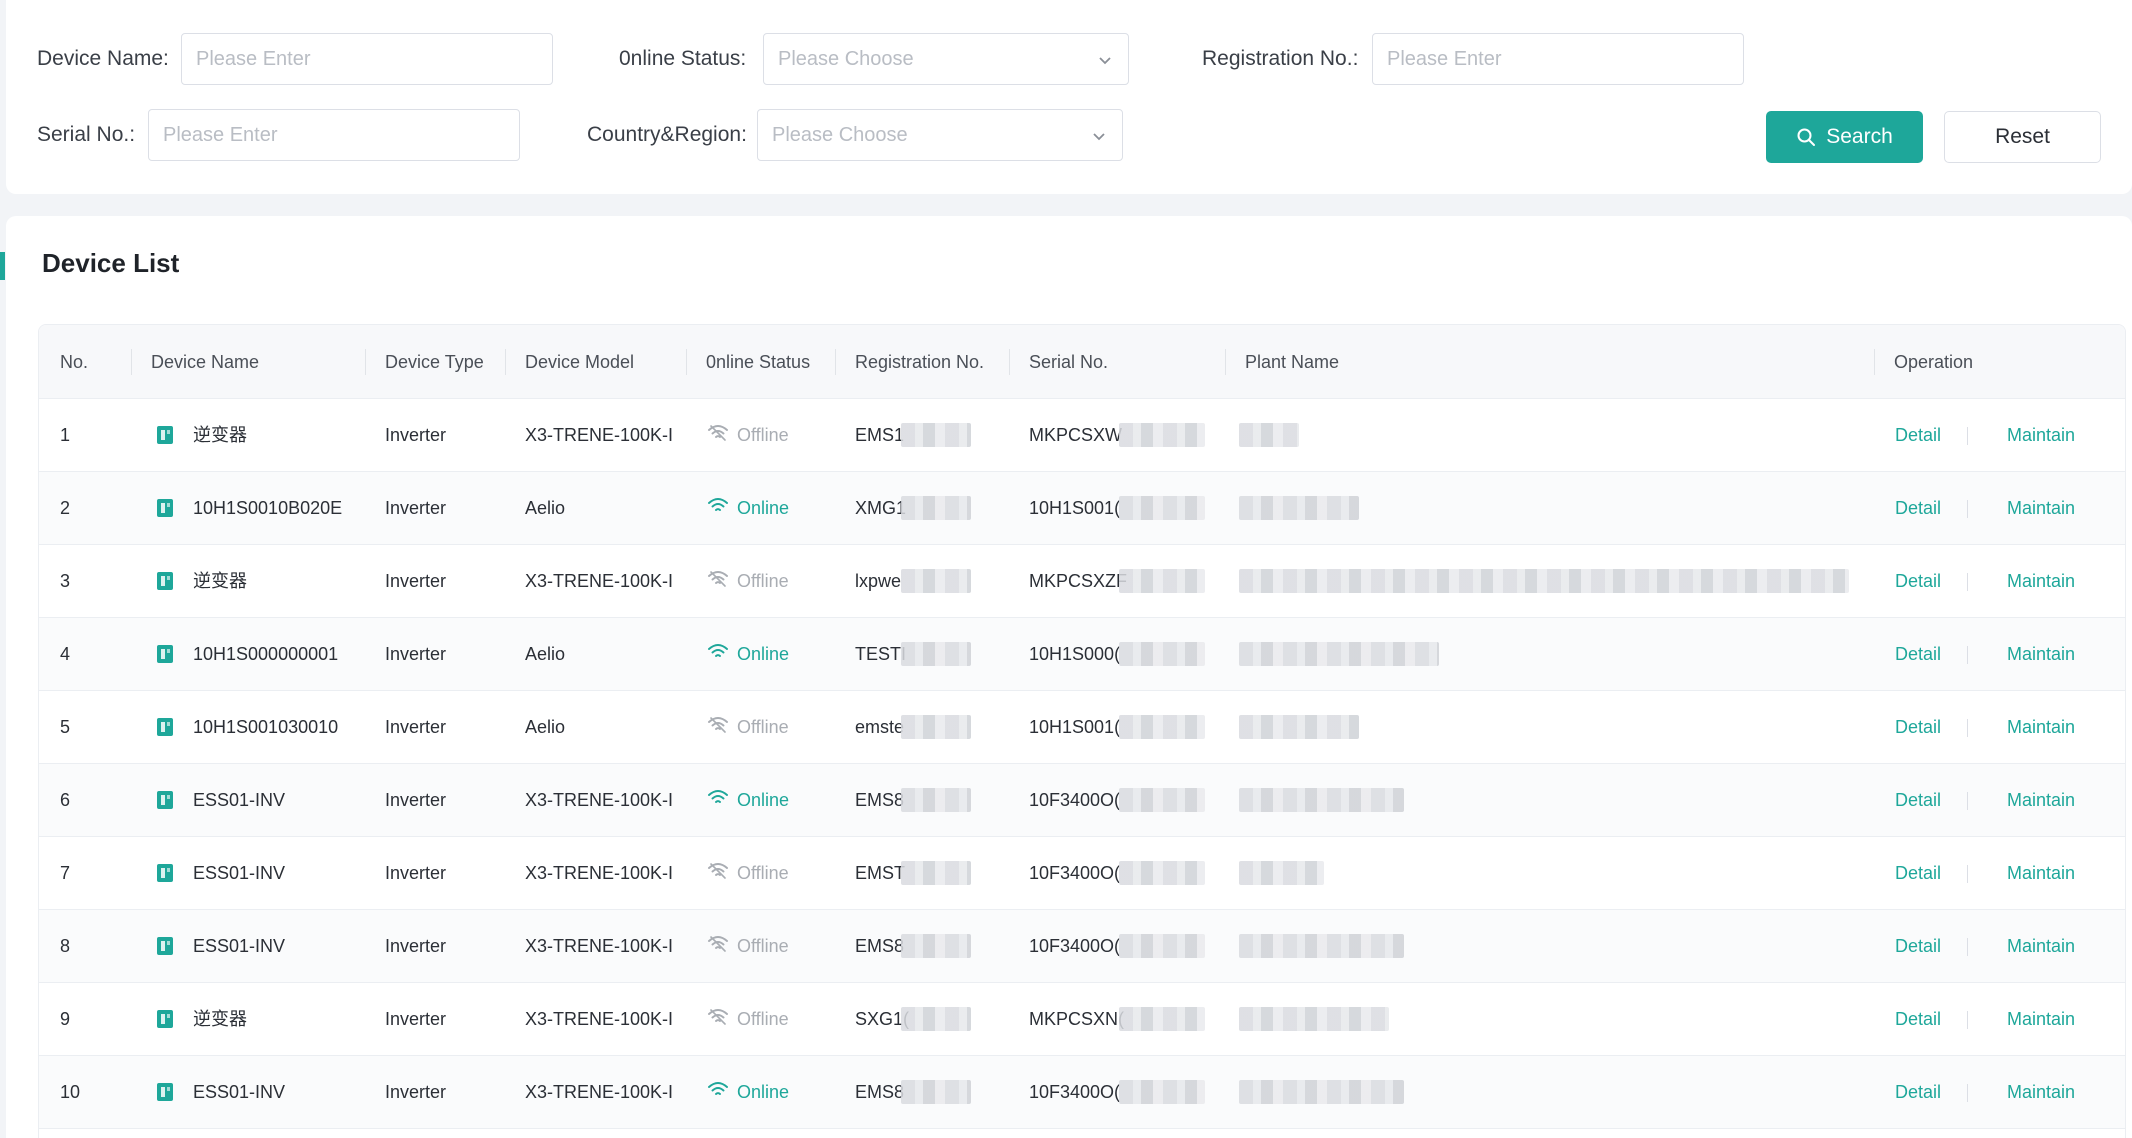  What do you see at coordinates (920, 362) in the screenshot?
I see `col-registration-no: Registration No.` at bounding box center [920, 362].